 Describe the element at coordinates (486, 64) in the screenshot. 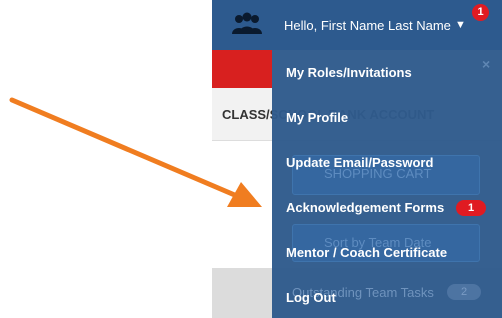

I see `close-icon: ×` at that location.